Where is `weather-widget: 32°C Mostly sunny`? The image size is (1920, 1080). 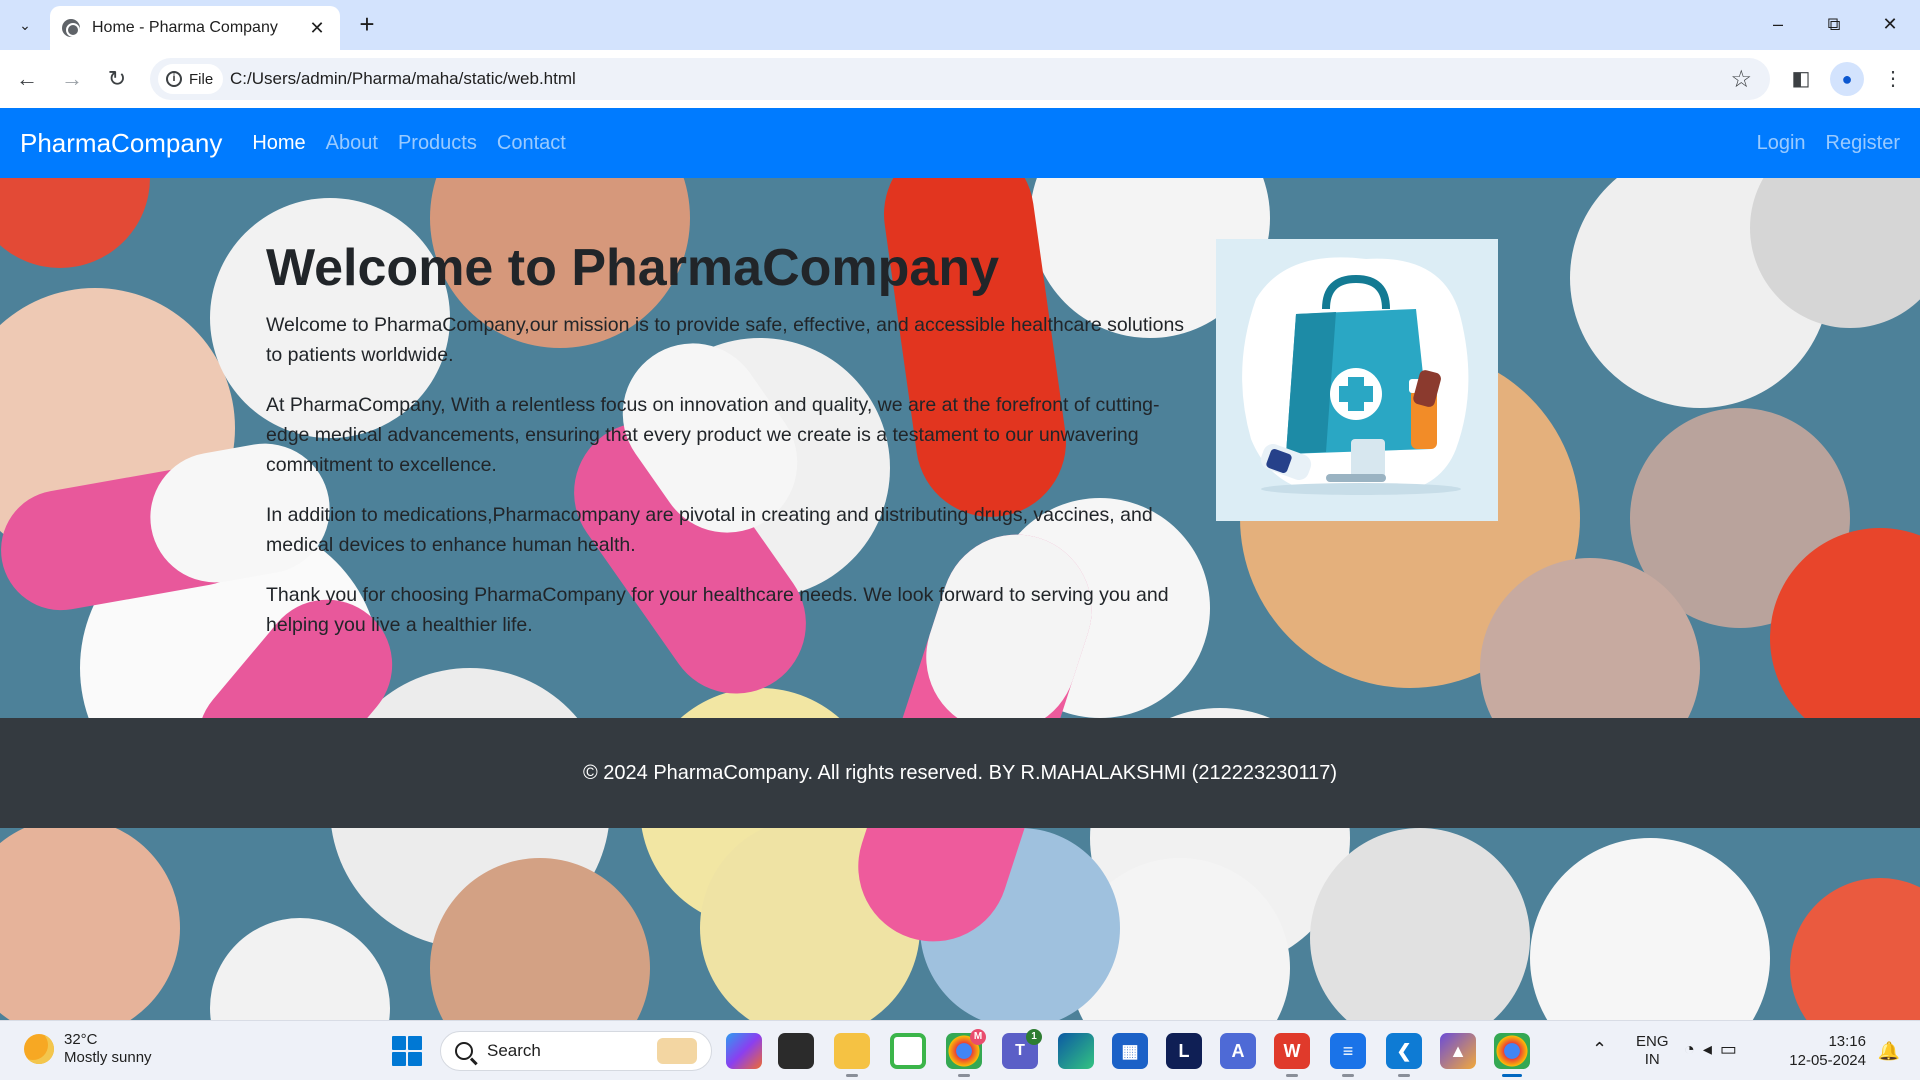 weather-widget: 32°C Mostly sunny is located at coordinates (88, 1049).